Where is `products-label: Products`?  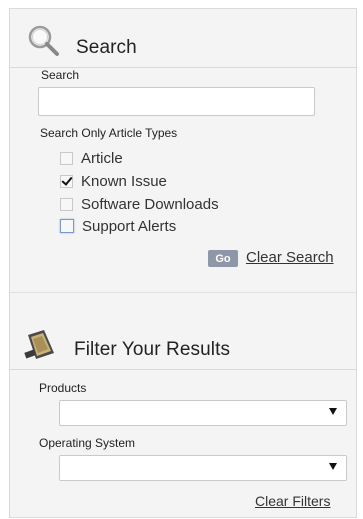
products-label: Products is located at coordinates (63, 388).